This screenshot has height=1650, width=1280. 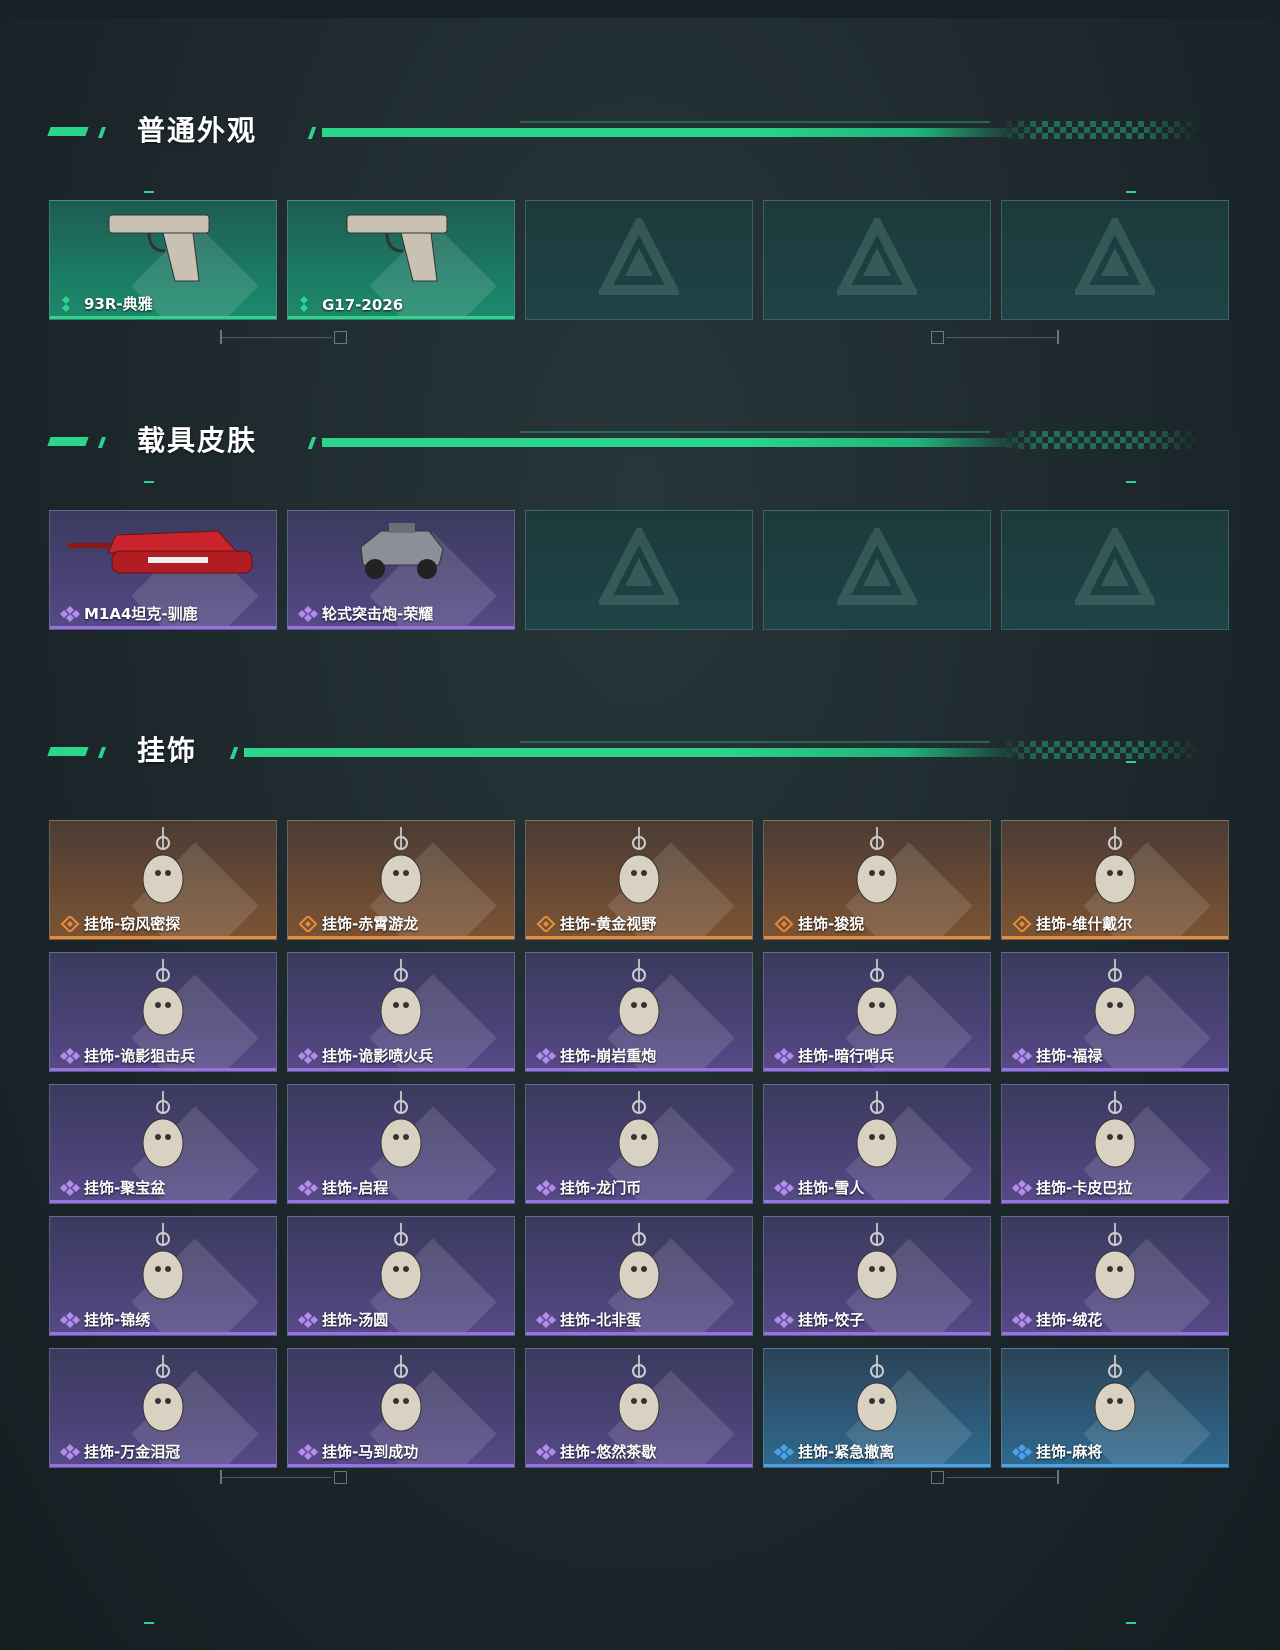 I want to click on item-card: 挂饰-绒花, so click(x=1115, y=1276).